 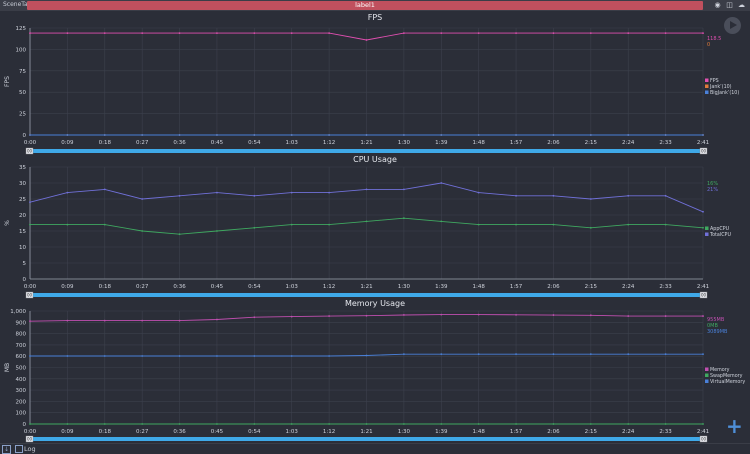 I want to click on y-tick-label: 500, so click(x=21, y=369).